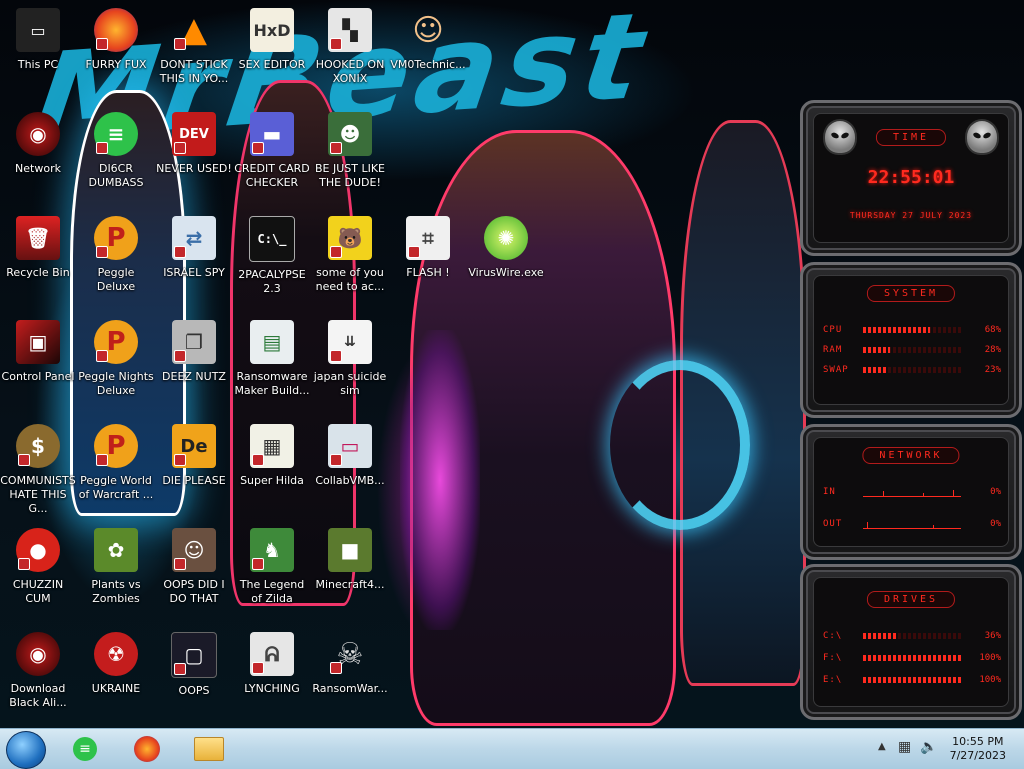 The width and height of the screenshot is (1024, 769). I want to click on meter-label: RAM, so click(833, 350).